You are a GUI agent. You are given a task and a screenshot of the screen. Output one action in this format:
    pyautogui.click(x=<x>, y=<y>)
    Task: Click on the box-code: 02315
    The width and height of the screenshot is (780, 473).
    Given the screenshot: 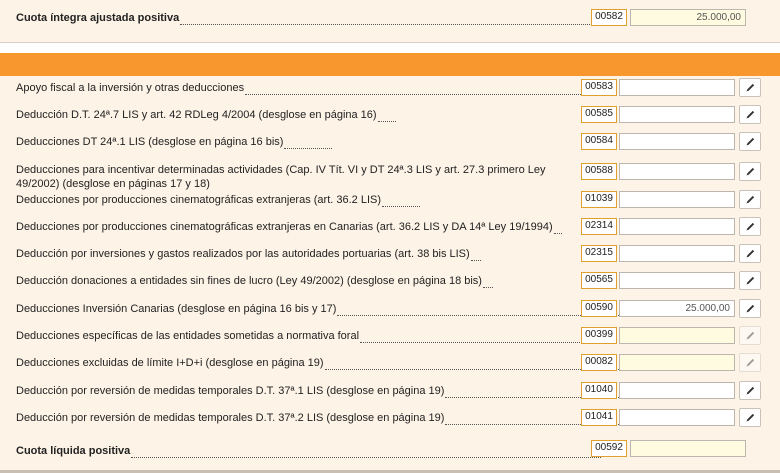 What is the action you would take?
    pyautogui.click(x=599, y=253)
    